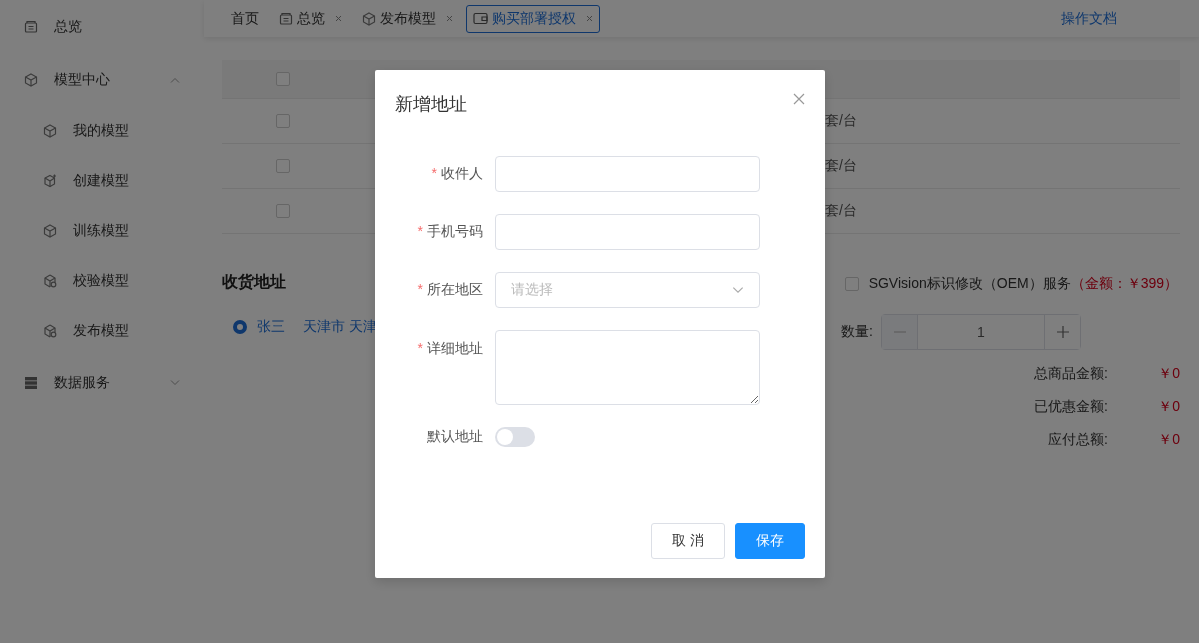 Image resolution: width=1199 pixels, height=643 pixels. What do you see at coordinates (770, 541) in the screenshot?
I see `save-button: 保存` at bounding box center [770, 541].